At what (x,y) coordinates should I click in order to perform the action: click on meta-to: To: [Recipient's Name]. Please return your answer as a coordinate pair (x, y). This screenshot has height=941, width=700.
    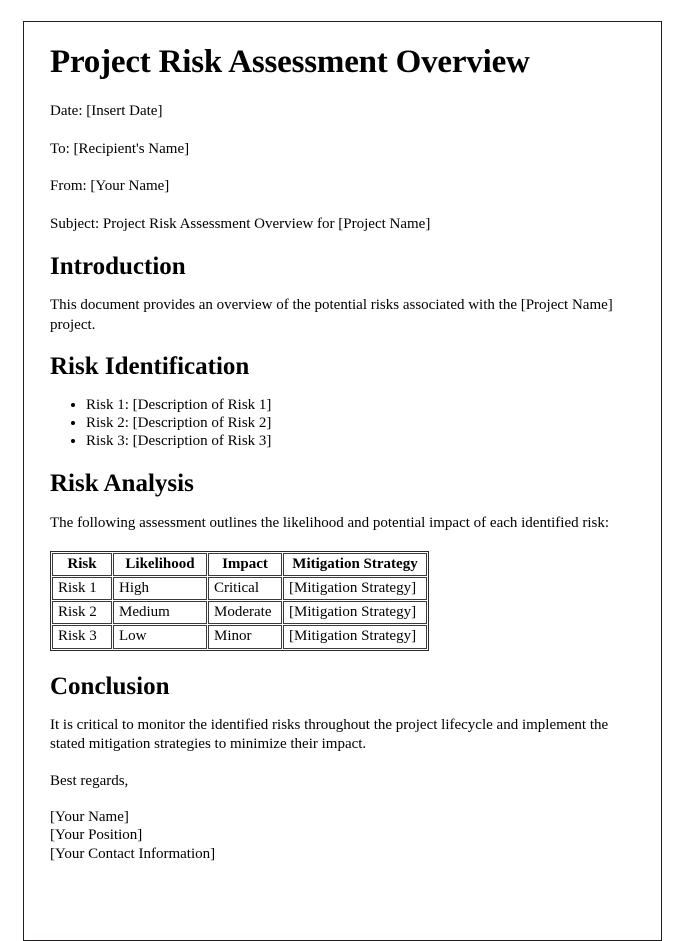
    Looking at the image, I should click on (120, 148).